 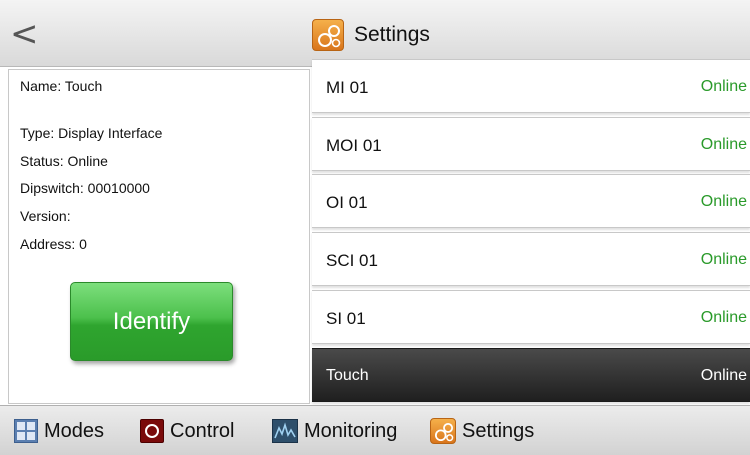 I want to click on page-title-text: Settings, so click(x=392, y=34).